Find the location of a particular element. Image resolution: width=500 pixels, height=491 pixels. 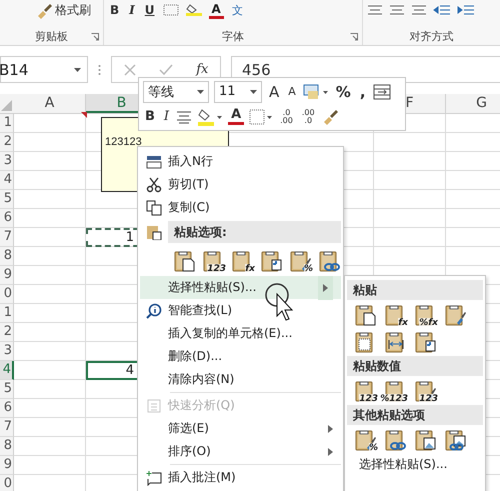

decrease-font-button: A is located at coordinates (292, 91).